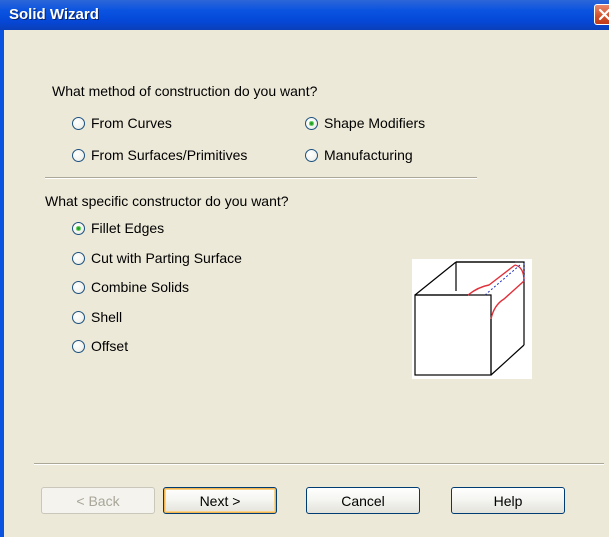 The width and height of the screenshot is (609, 537). What do you see at coordinates (319, 464) in the screenshot?
I see `button-divider` at bounding box center [319, 464].